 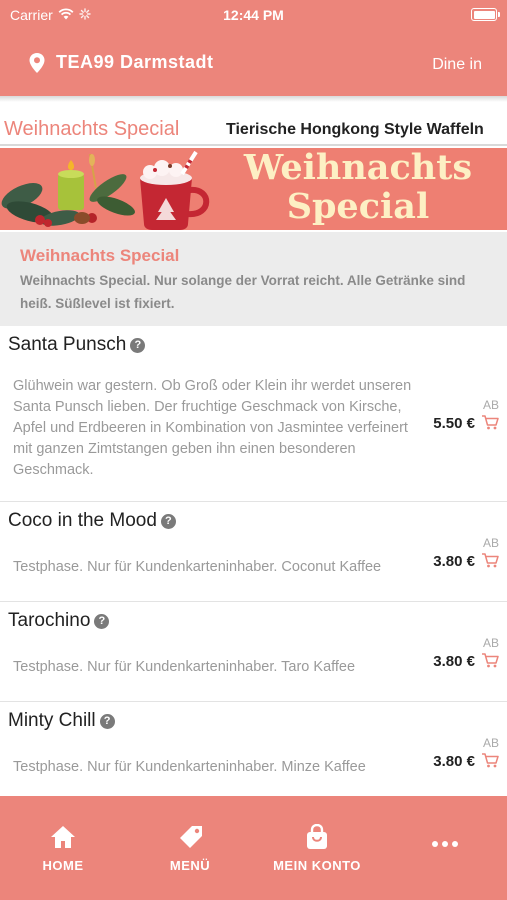 What do you see at coordinates (100, 255) in the screenshot?
I see `category-title: Weihnachts Special` at bounding box center [100, 255].